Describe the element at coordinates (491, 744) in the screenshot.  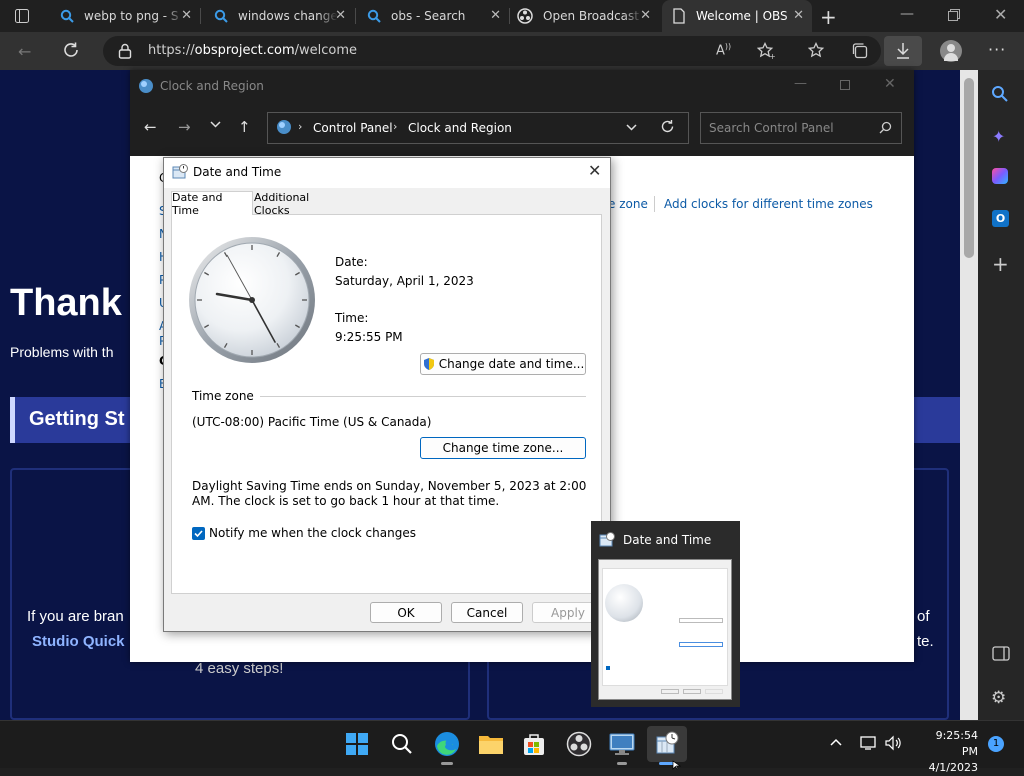
I see `file-explorer-icon` at that location.